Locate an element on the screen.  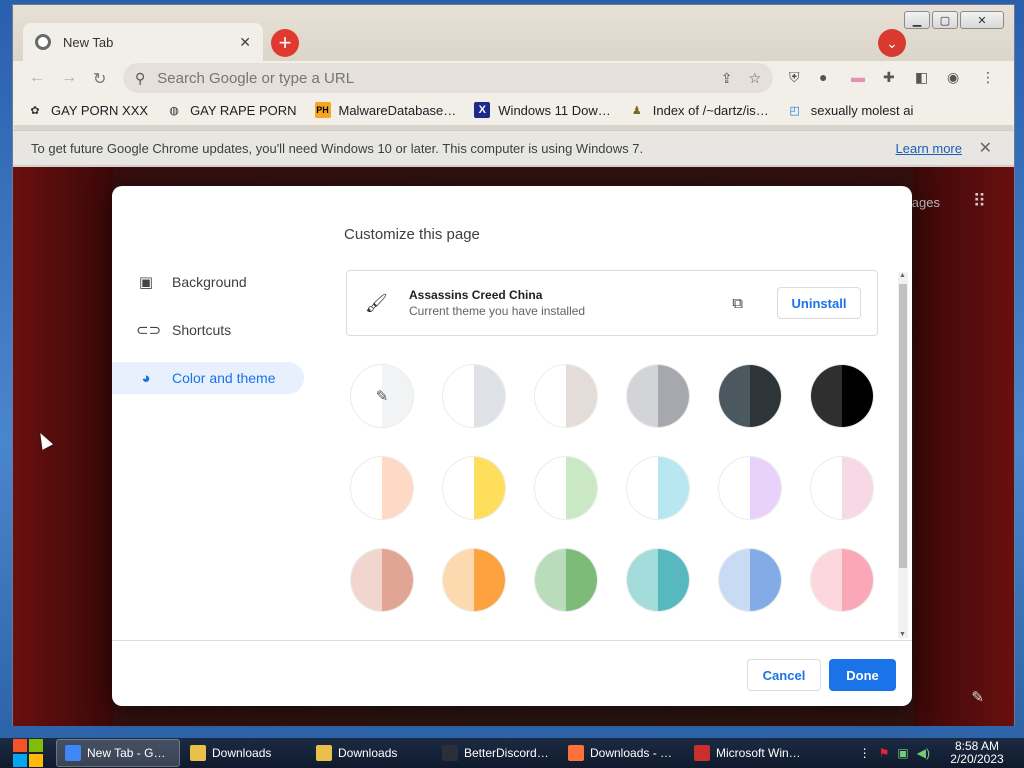
window-controls: ▁ ▢ ✕ is located at coordinates (954, 20).